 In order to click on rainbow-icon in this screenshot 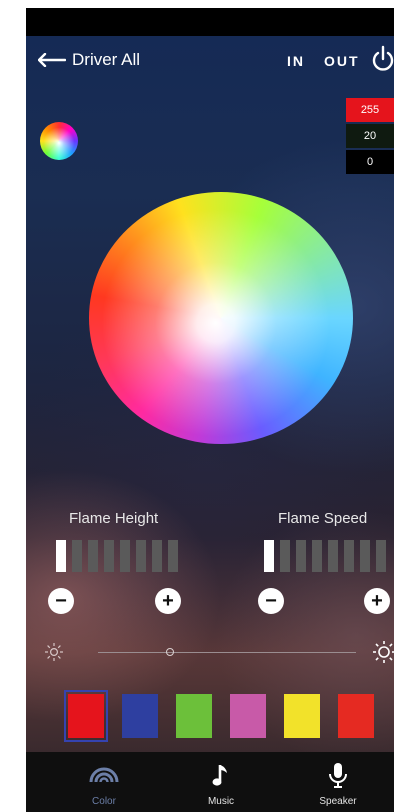, I will do `click(104, 775)`.